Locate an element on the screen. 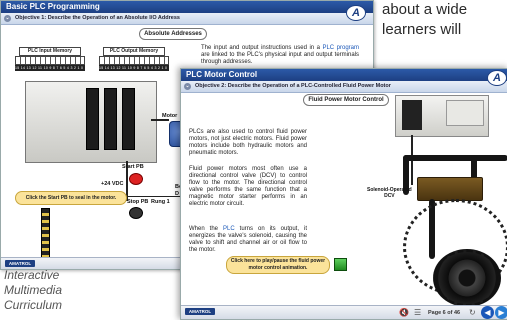 The height and width of the screenshot is (320, 507). window-front-bottom-bar: AMATROL 🔇 ☰ Page 6 of 46 ↻ ◀ ▶ is located at coordinates (344, 312).